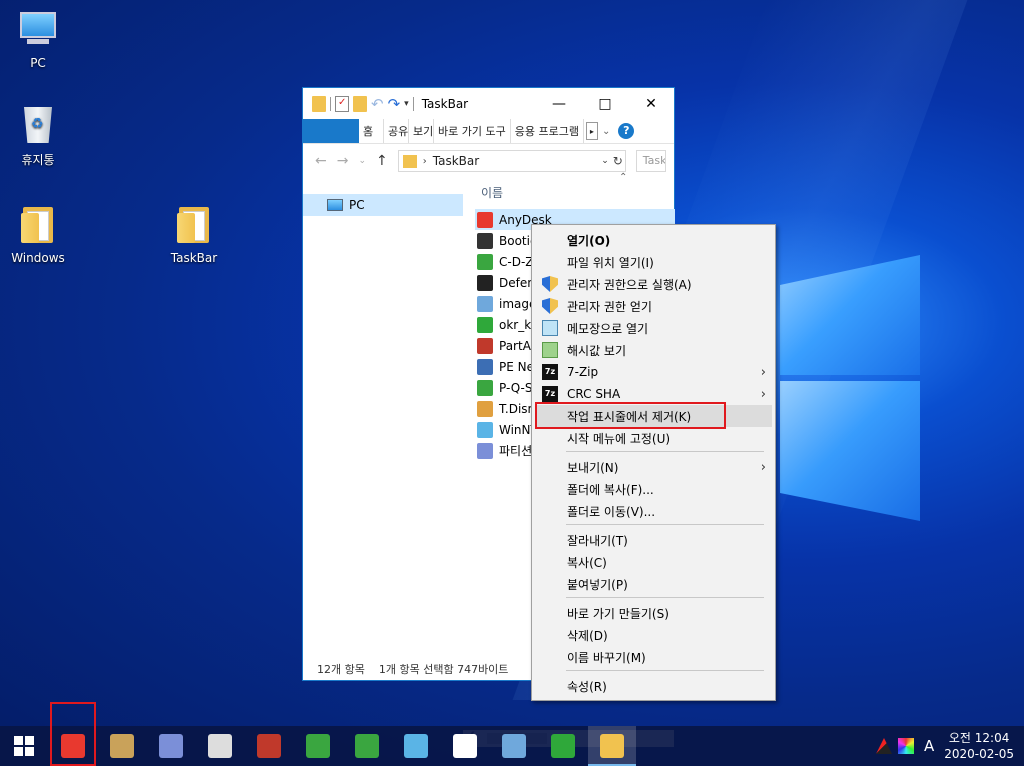 This screenshot has height=766, width=1024. I want to click on highlight-box-taskbar-anydesk, so click(73, 734).